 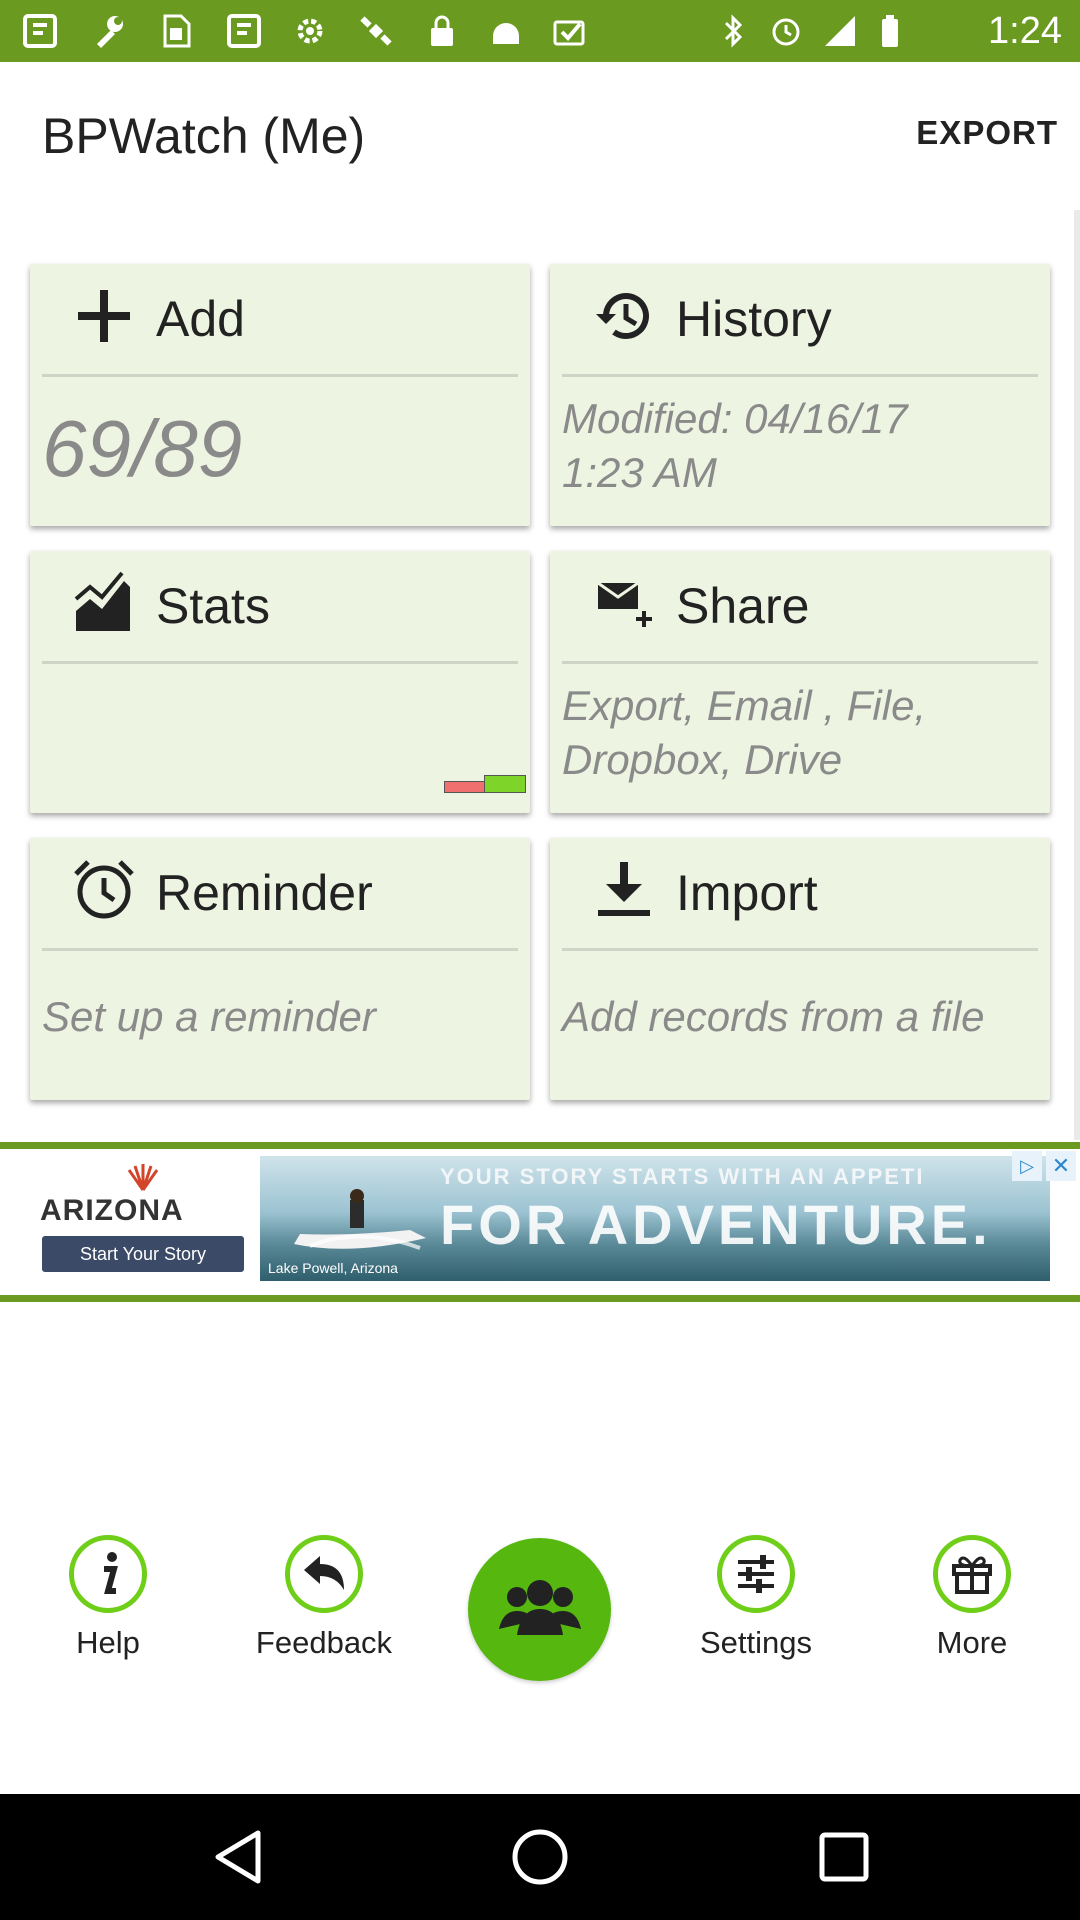 What do you see at coordinates (280, 395) in the screenshot?
I see `add-card: Add 69/89` at bounding box center [280, 395].